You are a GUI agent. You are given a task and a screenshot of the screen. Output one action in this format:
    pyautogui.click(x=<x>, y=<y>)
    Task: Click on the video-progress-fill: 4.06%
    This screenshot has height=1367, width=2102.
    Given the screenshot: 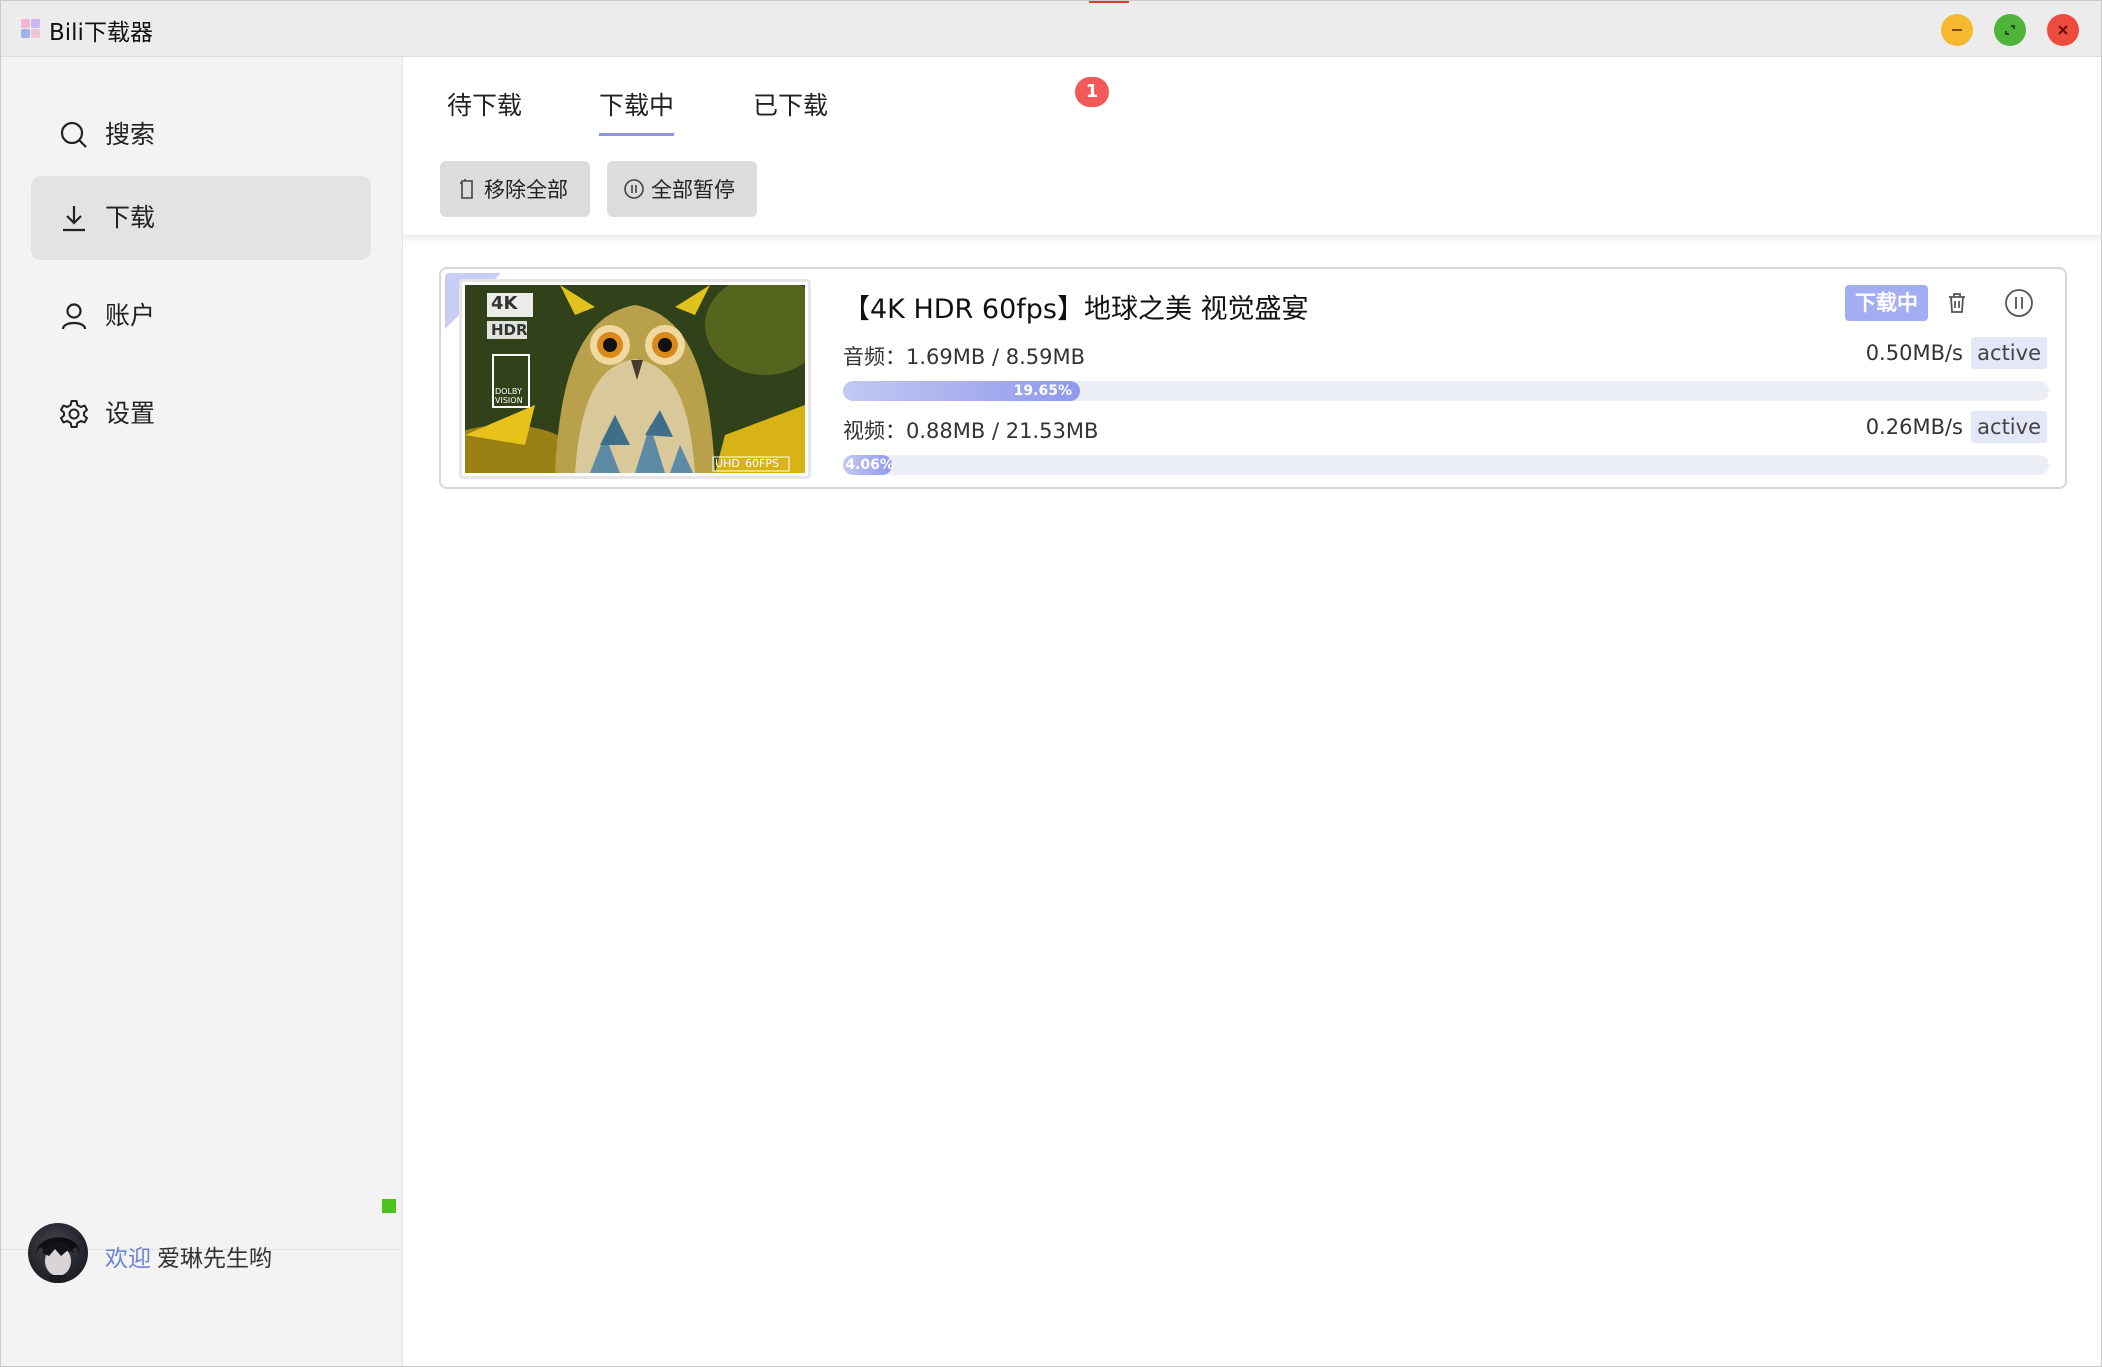 What is the action you would take?
    pyautogui.click(x=868, y=465)
    